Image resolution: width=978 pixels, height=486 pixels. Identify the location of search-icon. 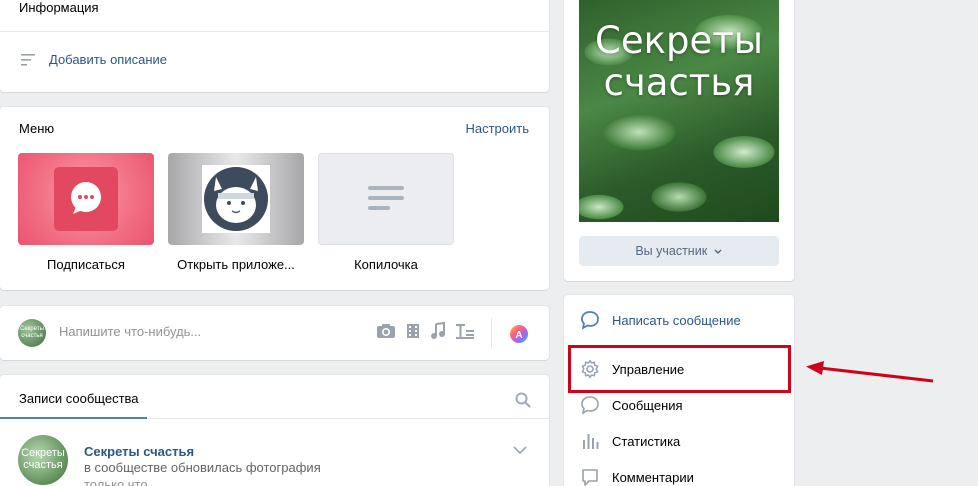
(523, 400).